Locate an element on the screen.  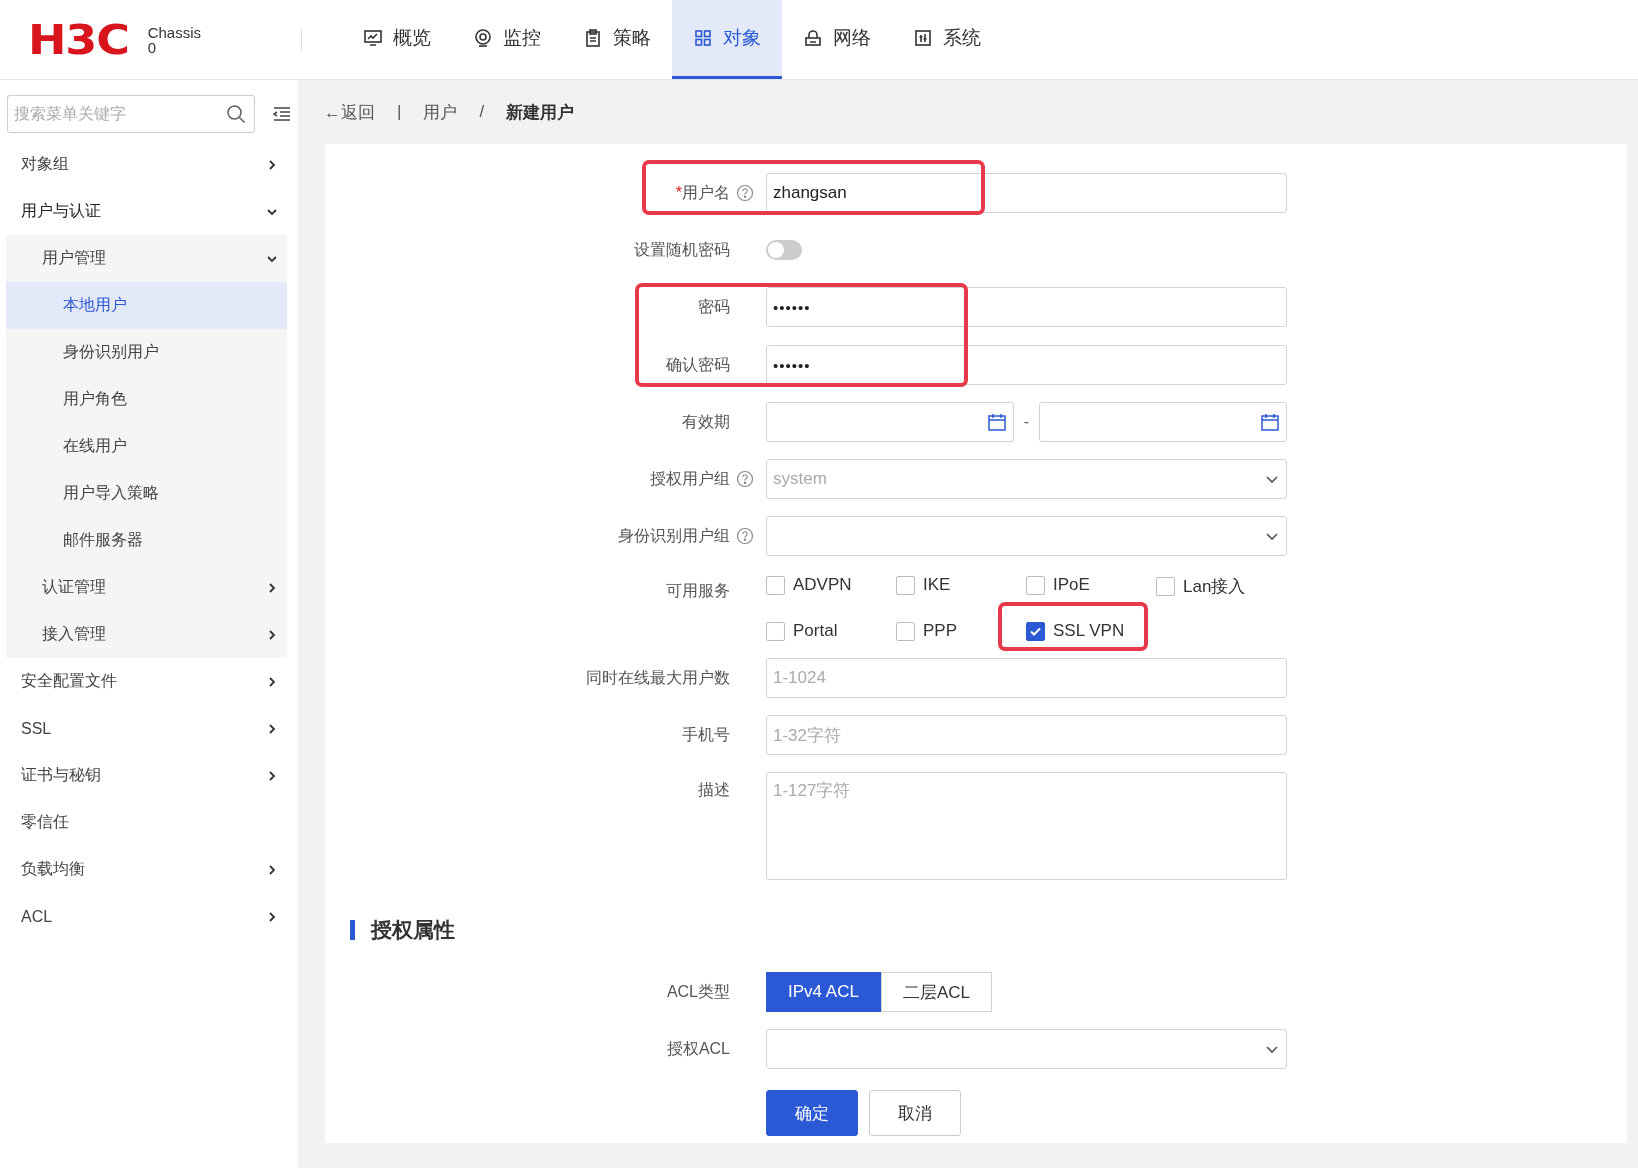
sidebar-item: 本地用户 is located at coordinates (146, 305).